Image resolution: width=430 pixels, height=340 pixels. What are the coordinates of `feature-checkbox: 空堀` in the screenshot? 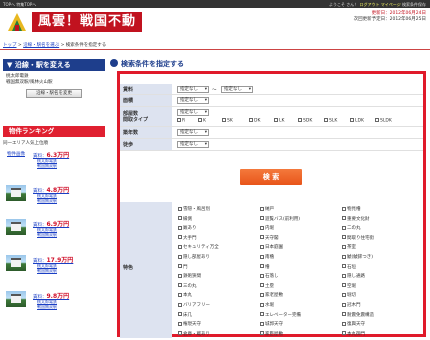 It's located at (349, 286).